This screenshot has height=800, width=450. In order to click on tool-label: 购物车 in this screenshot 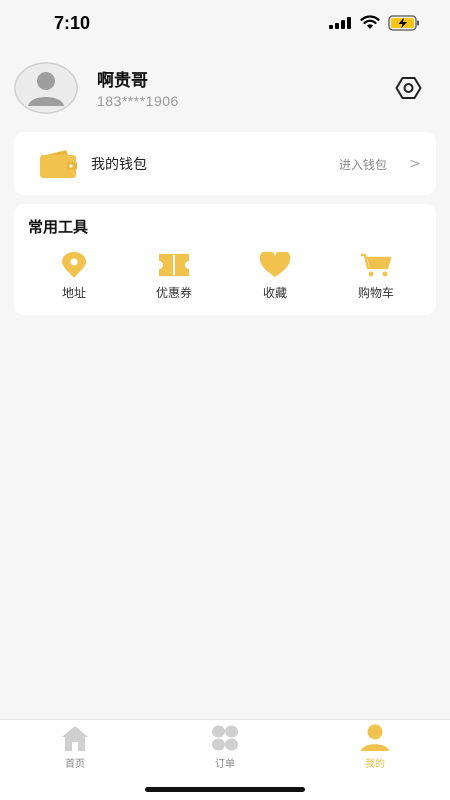, I will do `click(375, 293)`.